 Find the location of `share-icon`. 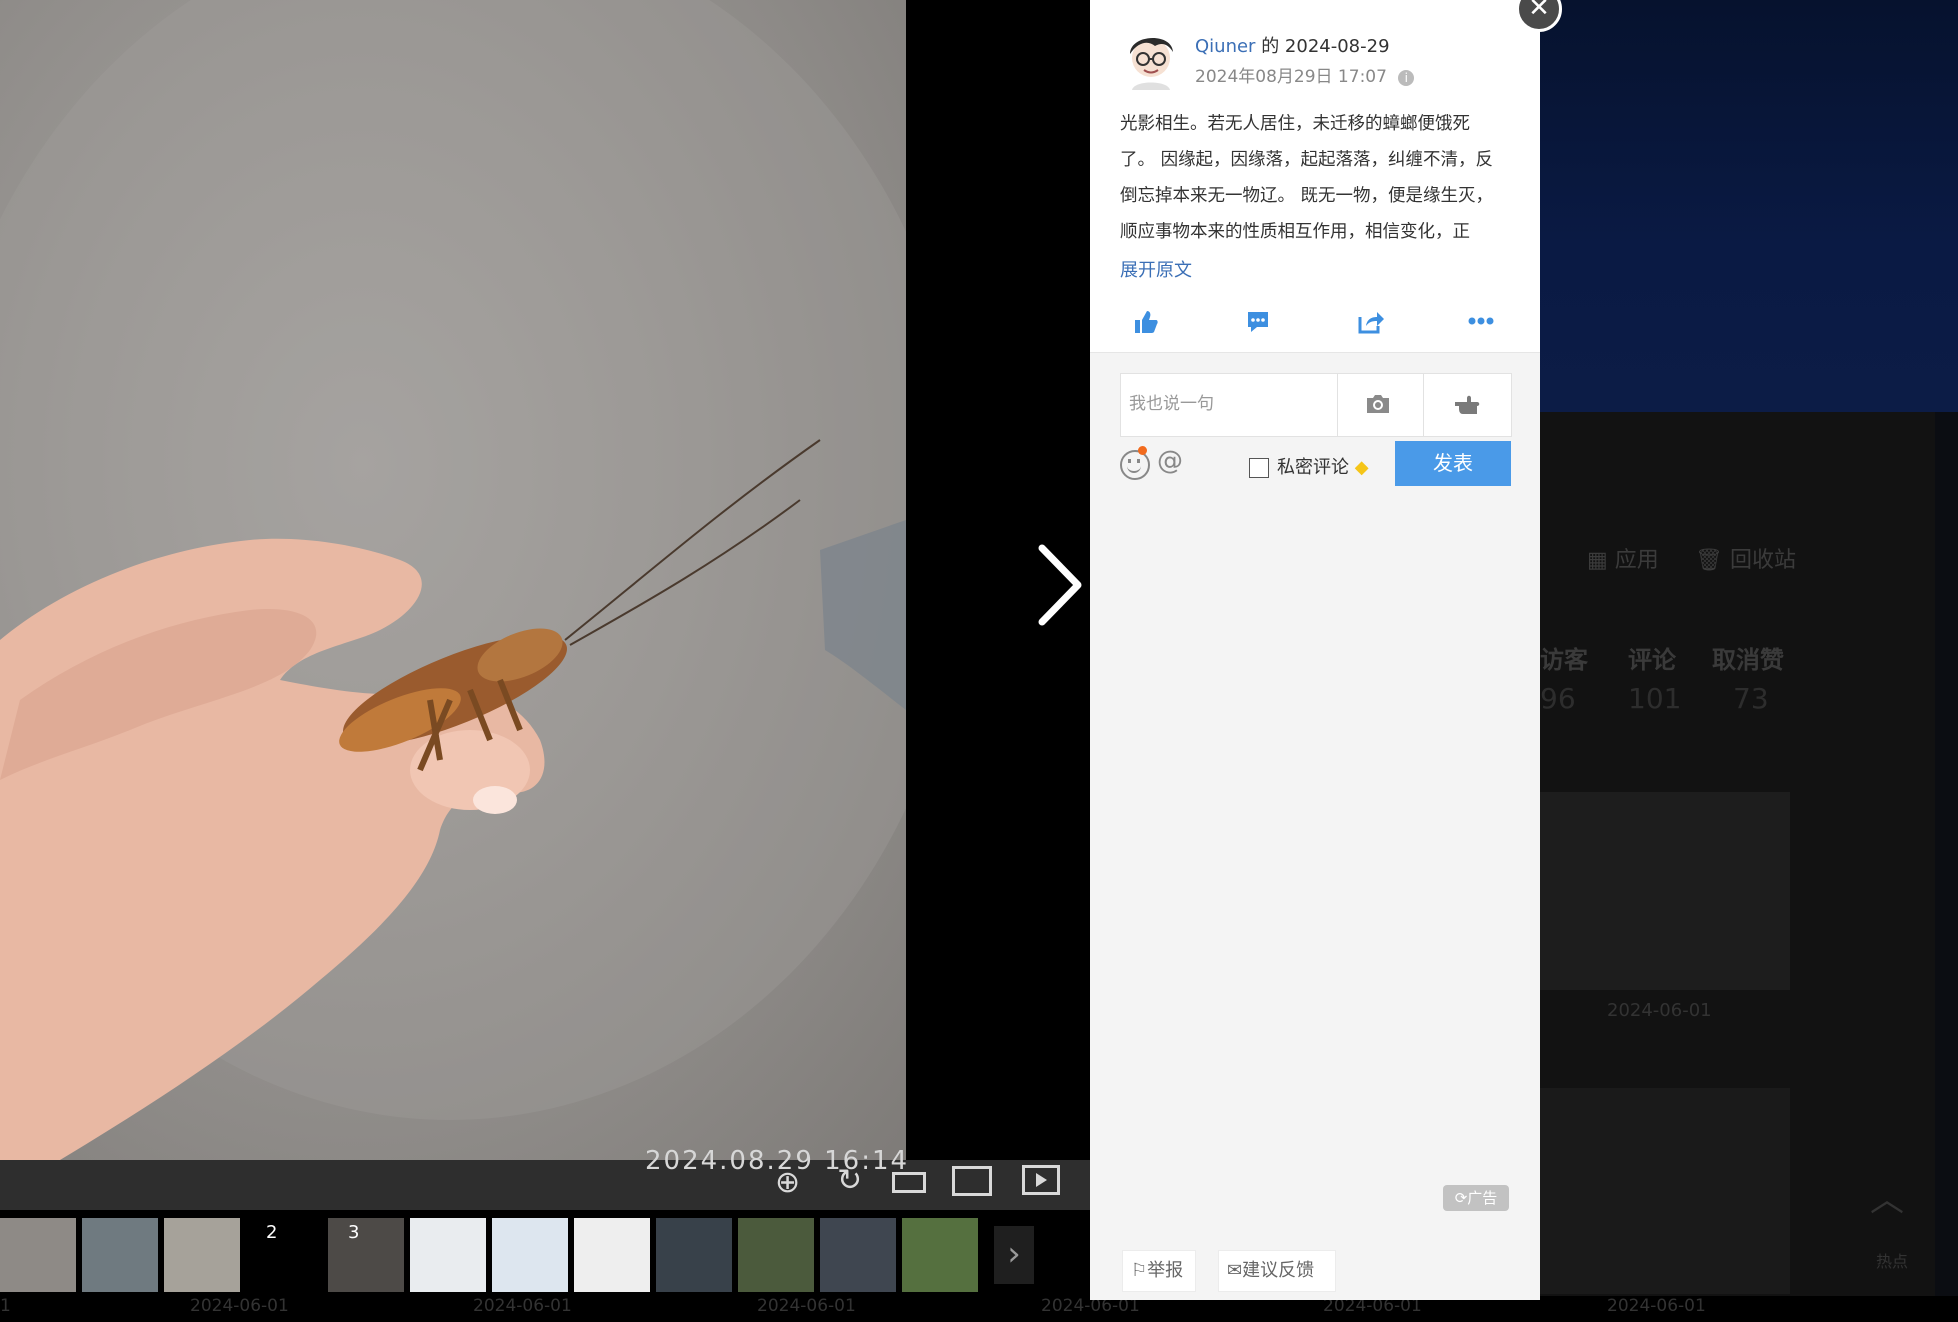

share-icon is located at coordinates (1371, 322).